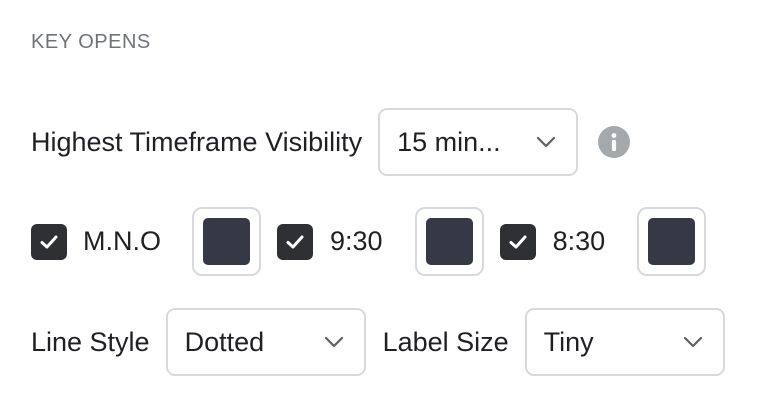 Image resolution: width=766 pixels, height=406 pixels. What do you see at coordinates (91, 42) in the screenshot?
I see `section-title: KEY OPENS` at bounding box center [91, 42].